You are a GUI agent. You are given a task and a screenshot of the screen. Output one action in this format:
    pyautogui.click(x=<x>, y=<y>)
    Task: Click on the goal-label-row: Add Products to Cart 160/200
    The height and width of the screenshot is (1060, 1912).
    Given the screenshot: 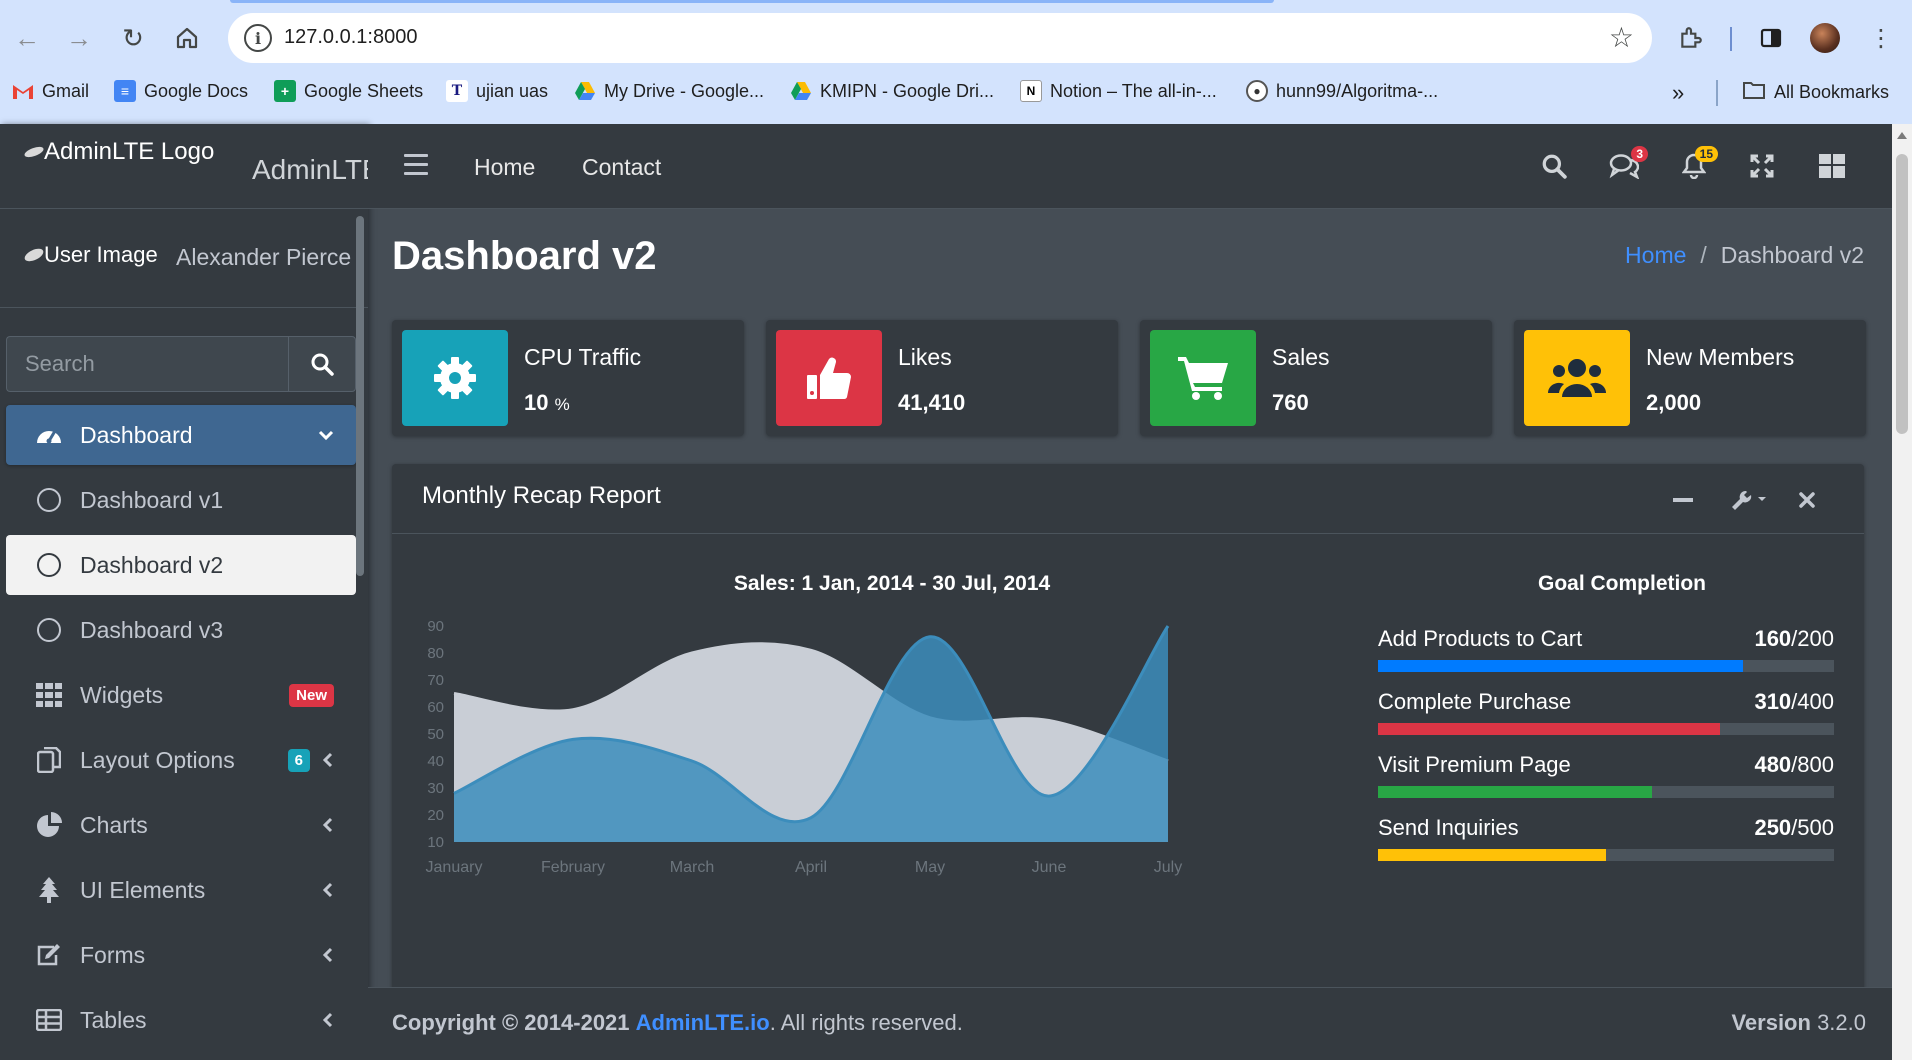 What is the action you would take?
    pyautogui.click(x=1606, y=639)
    